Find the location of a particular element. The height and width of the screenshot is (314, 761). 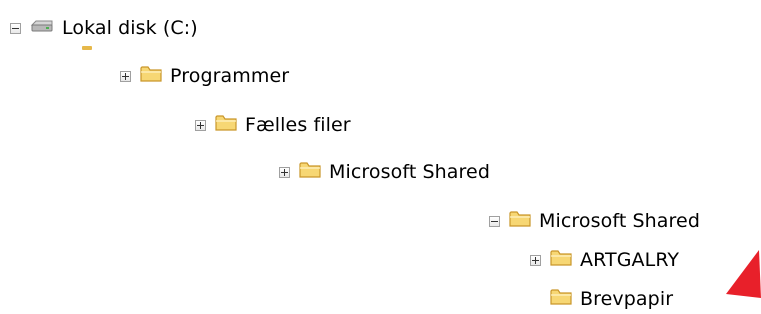

partial-folder-icon is located at coordinates (87, 48).